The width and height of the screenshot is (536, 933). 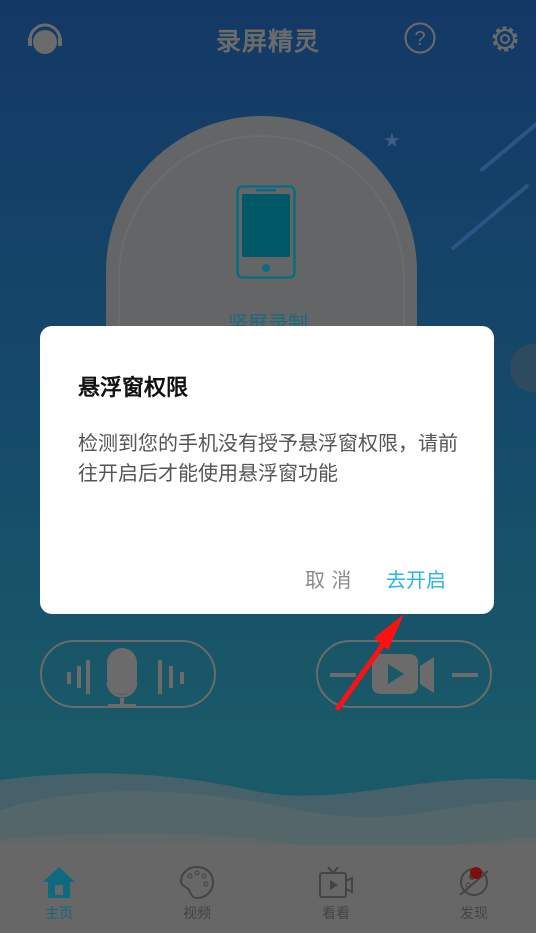 What do you see at coordinates (133, 388) in the screenshot?
I see `dialog-title: 悬浮窗权限` at bounding box center [133, 388].